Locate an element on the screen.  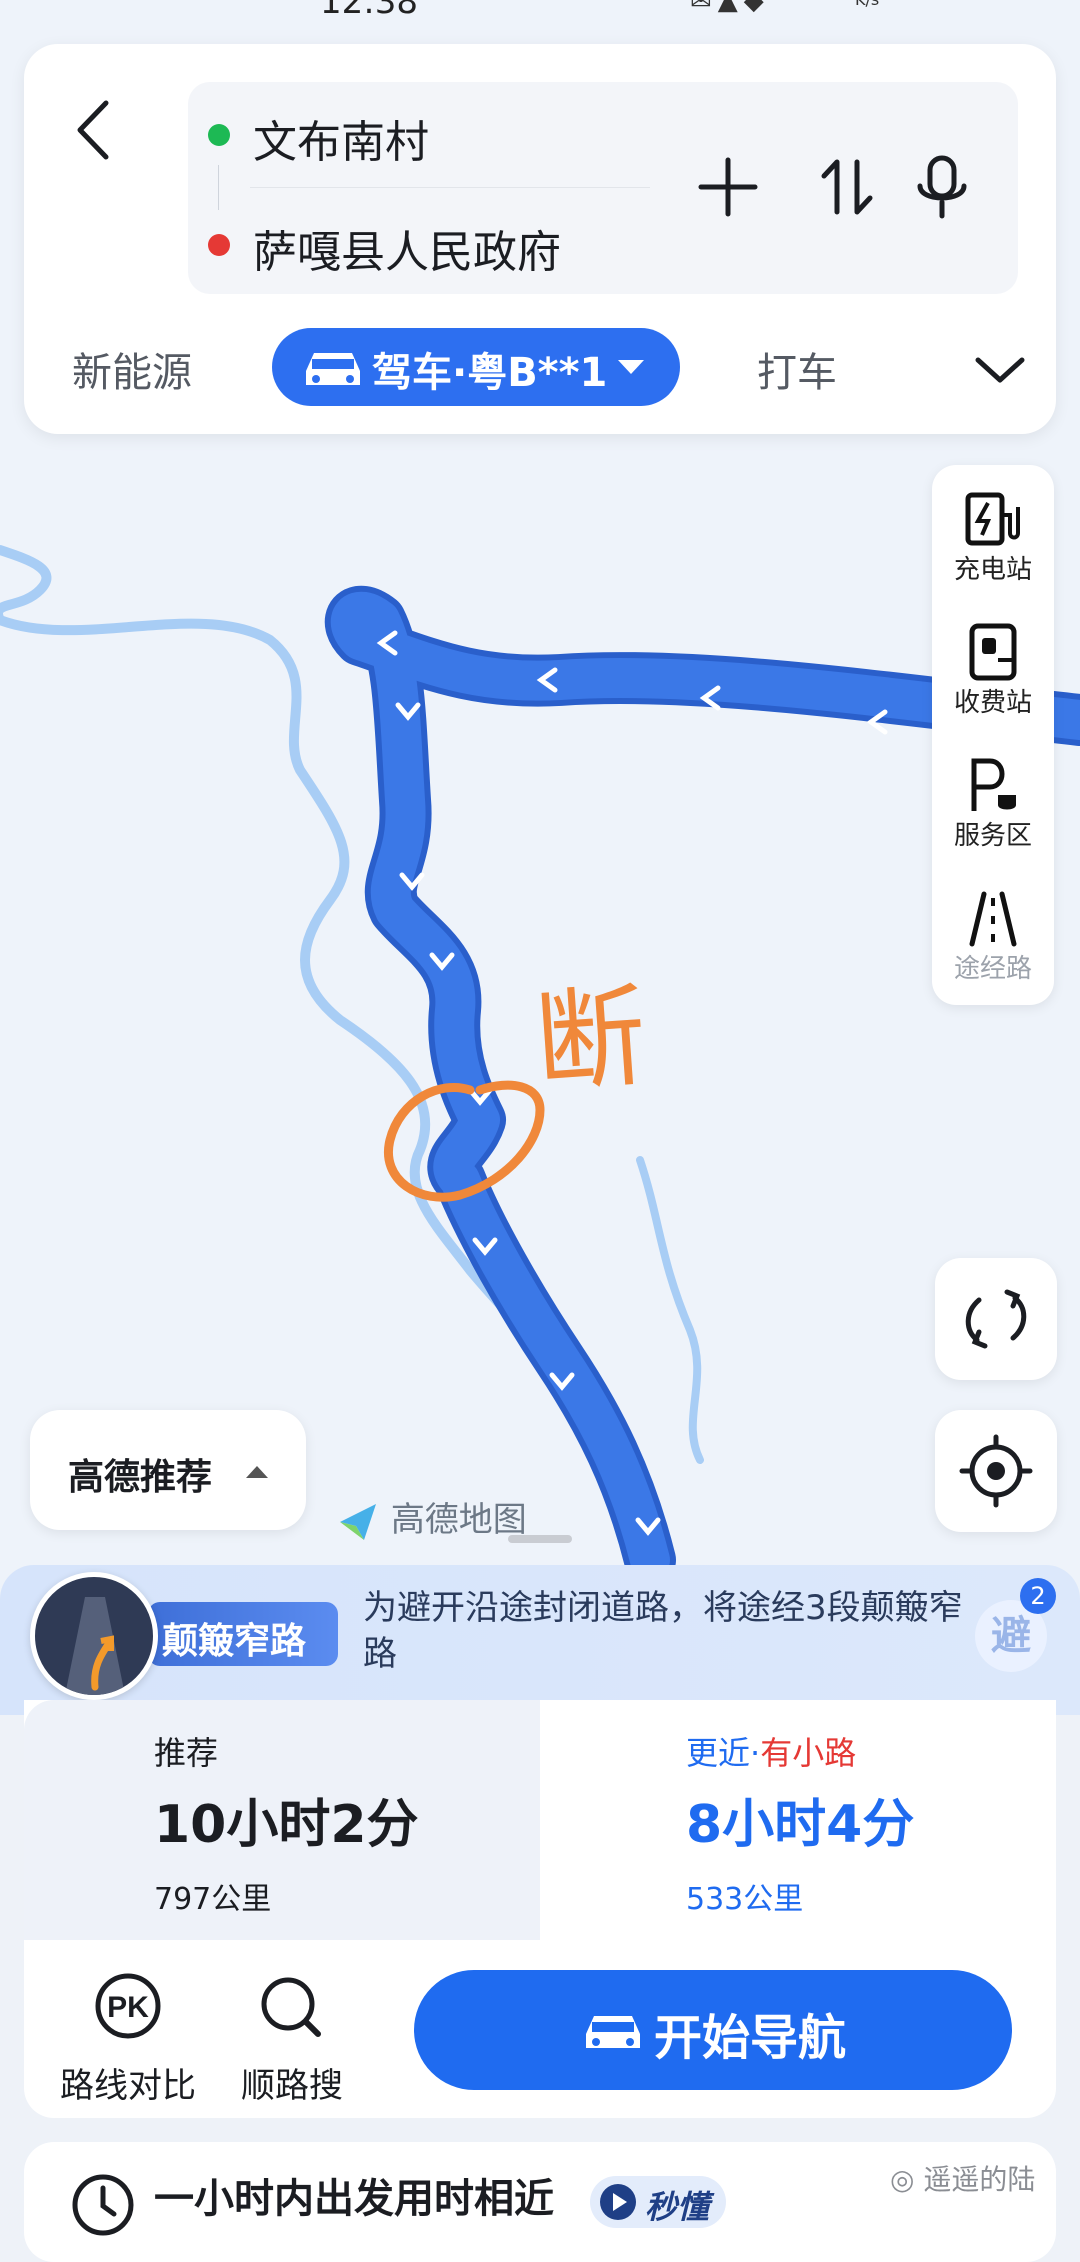
tab-drive: 驾车·粤B**1 is located at coordinates (476, 367).